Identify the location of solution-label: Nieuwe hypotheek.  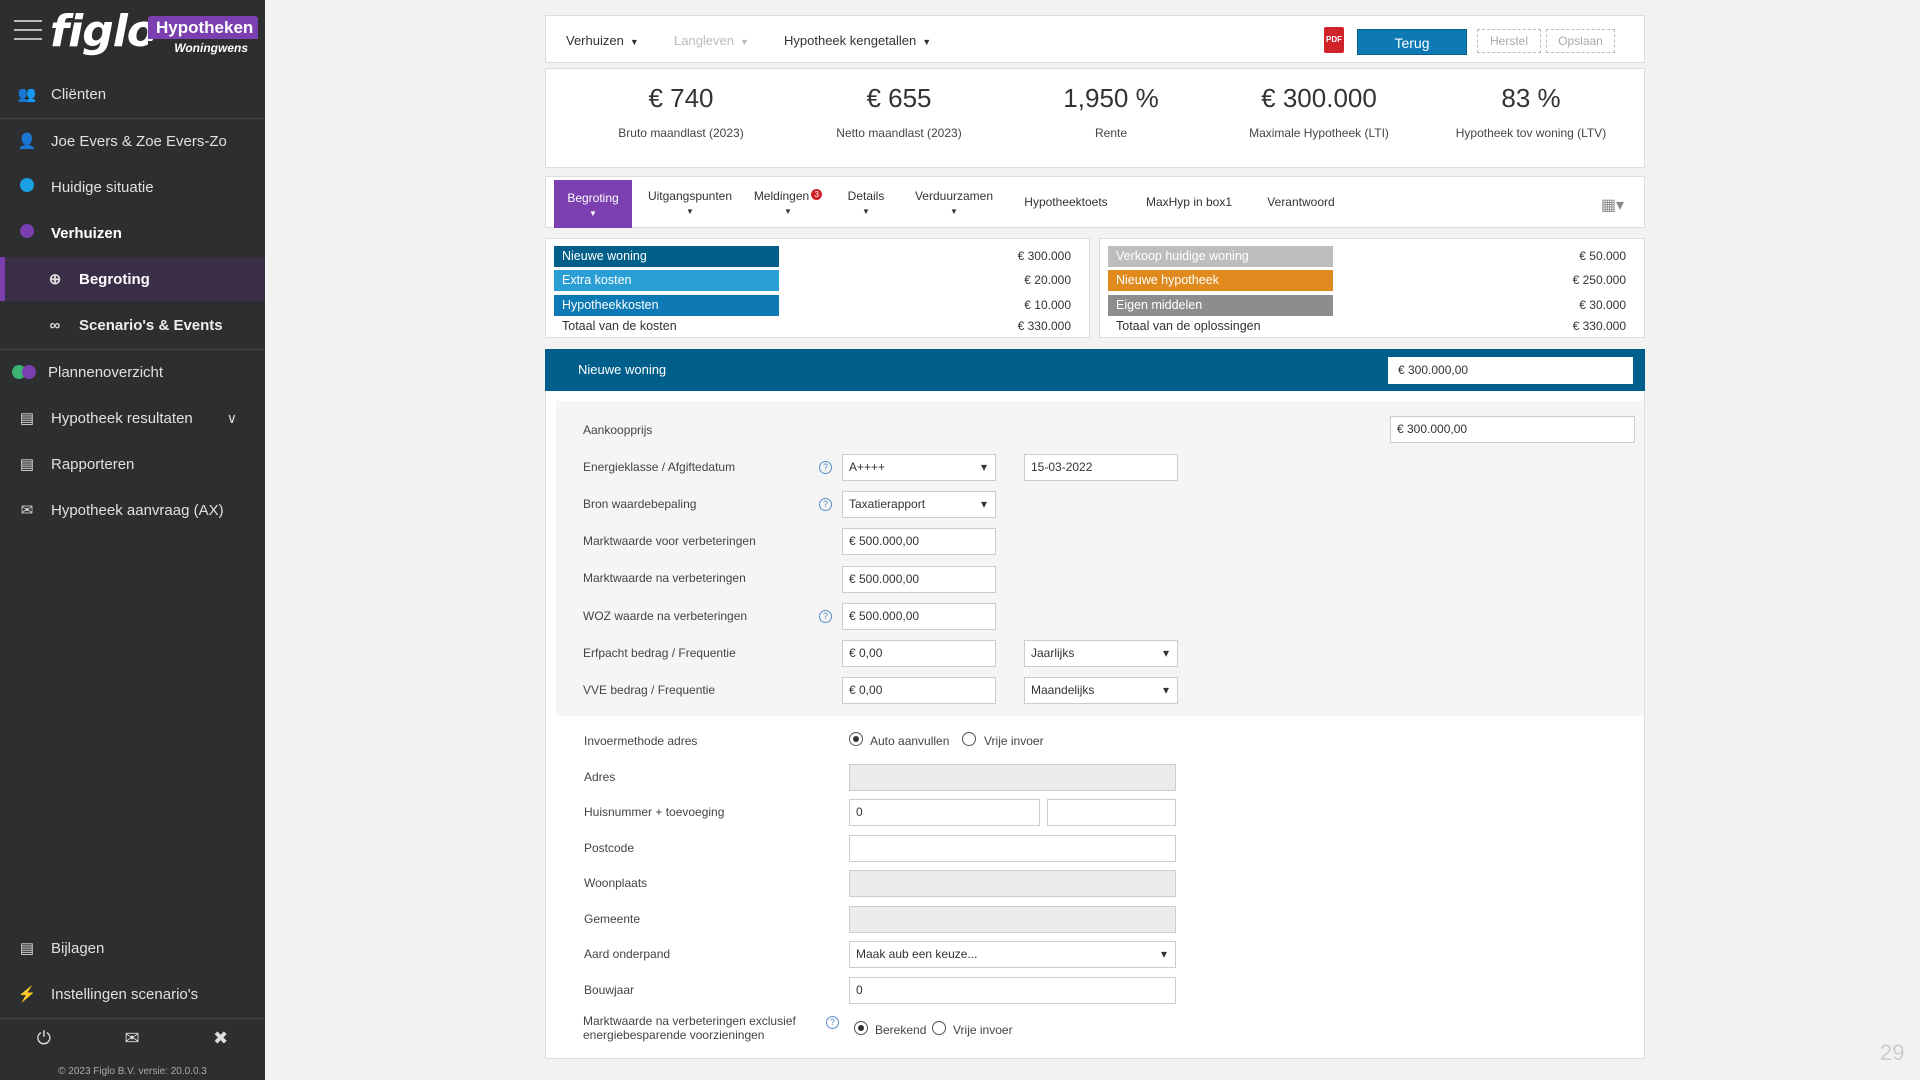
(1220, 280).